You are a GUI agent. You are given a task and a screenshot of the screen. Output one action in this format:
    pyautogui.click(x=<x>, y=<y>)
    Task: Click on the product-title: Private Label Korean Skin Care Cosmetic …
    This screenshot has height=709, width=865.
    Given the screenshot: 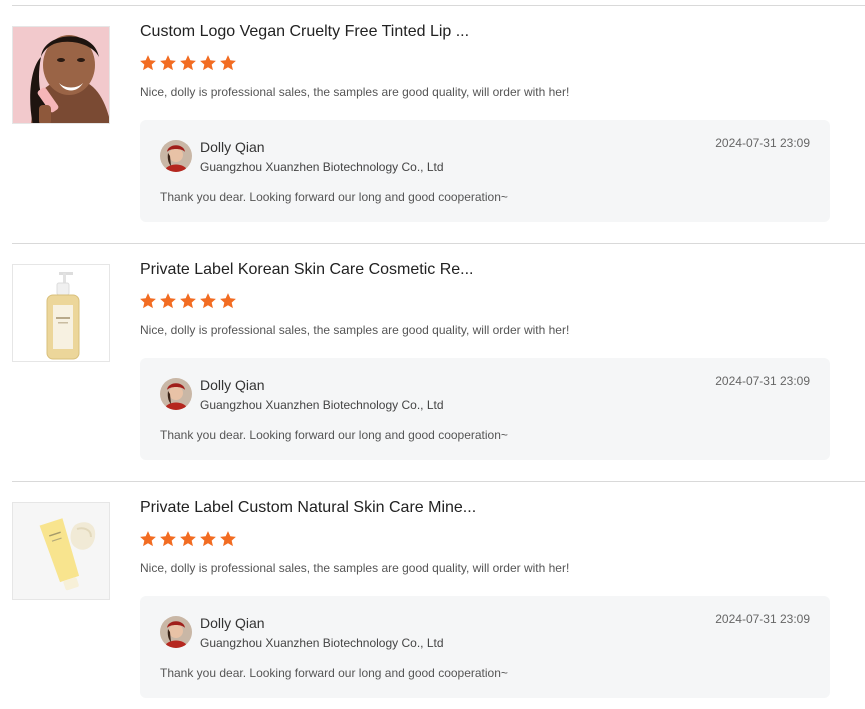 What is the action you would take?
    pyautogui.click(x=306, y=270)
    